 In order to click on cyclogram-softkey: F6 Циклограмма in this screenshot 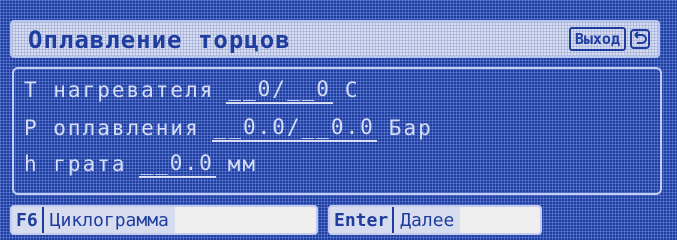, I will do `click(164, 220)`.